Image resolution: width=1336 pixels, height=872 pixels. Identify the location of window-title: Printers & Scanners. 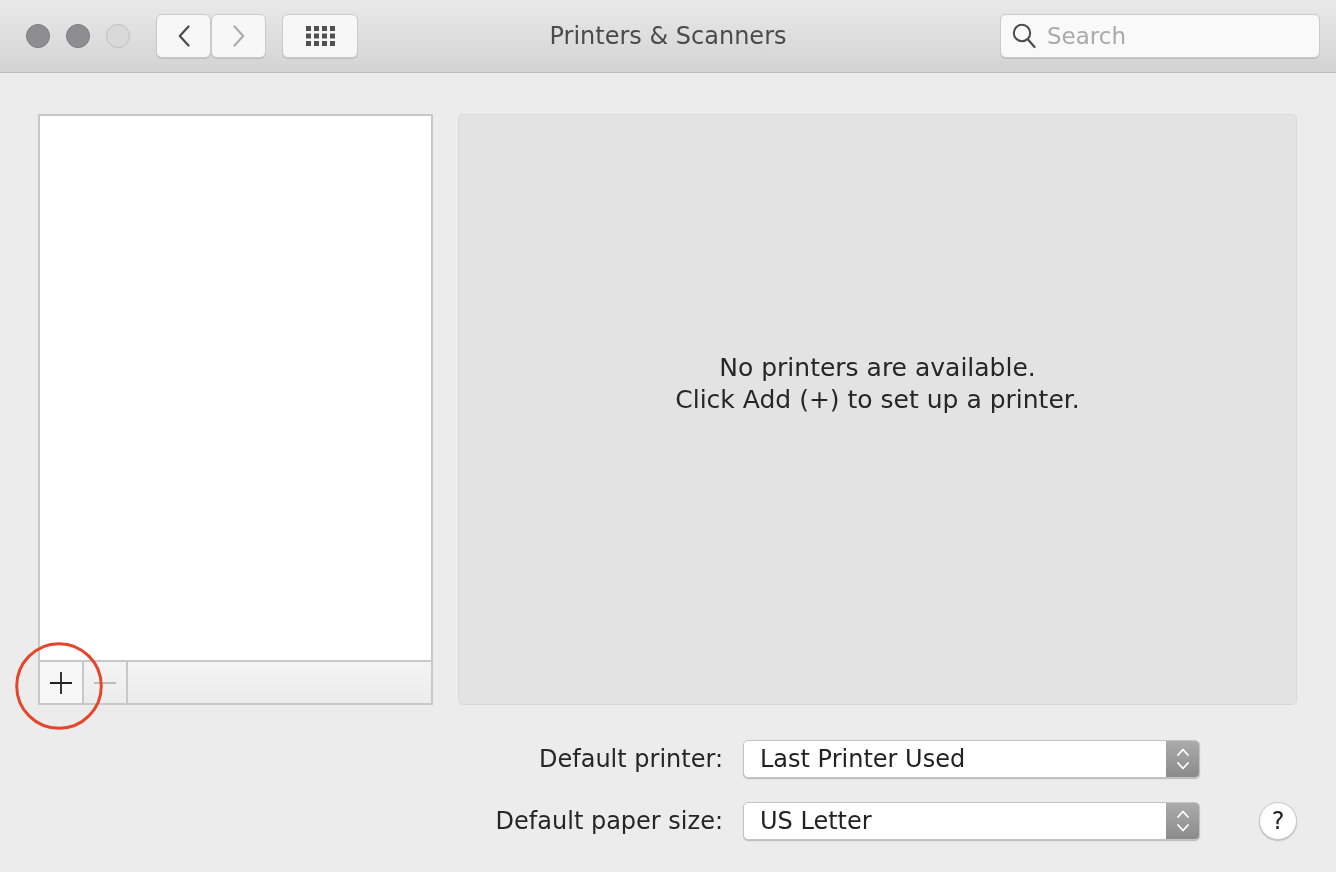
(668, 36).